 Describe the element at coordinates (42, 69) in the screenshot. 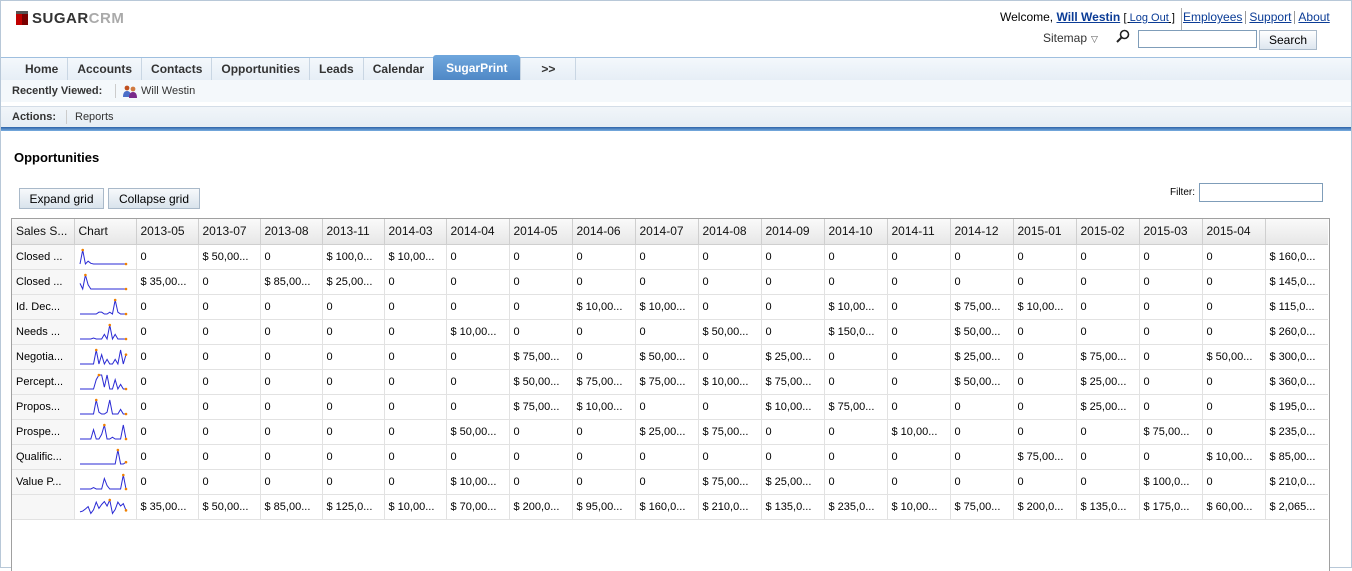

I see `tab-home: Home` at that location.